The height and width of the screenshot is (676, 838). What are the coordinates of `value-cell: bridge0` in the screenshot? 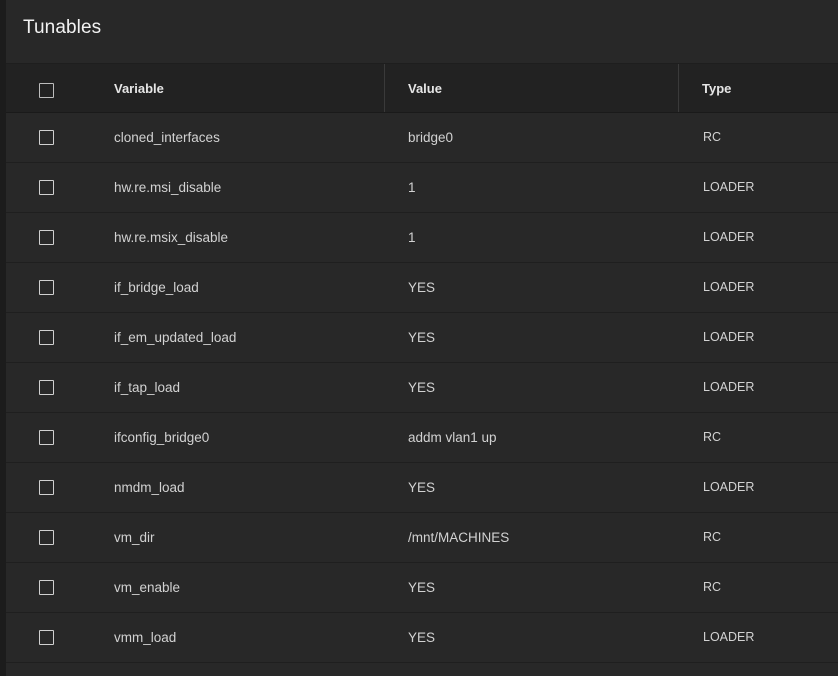 It's located at (431, 137).